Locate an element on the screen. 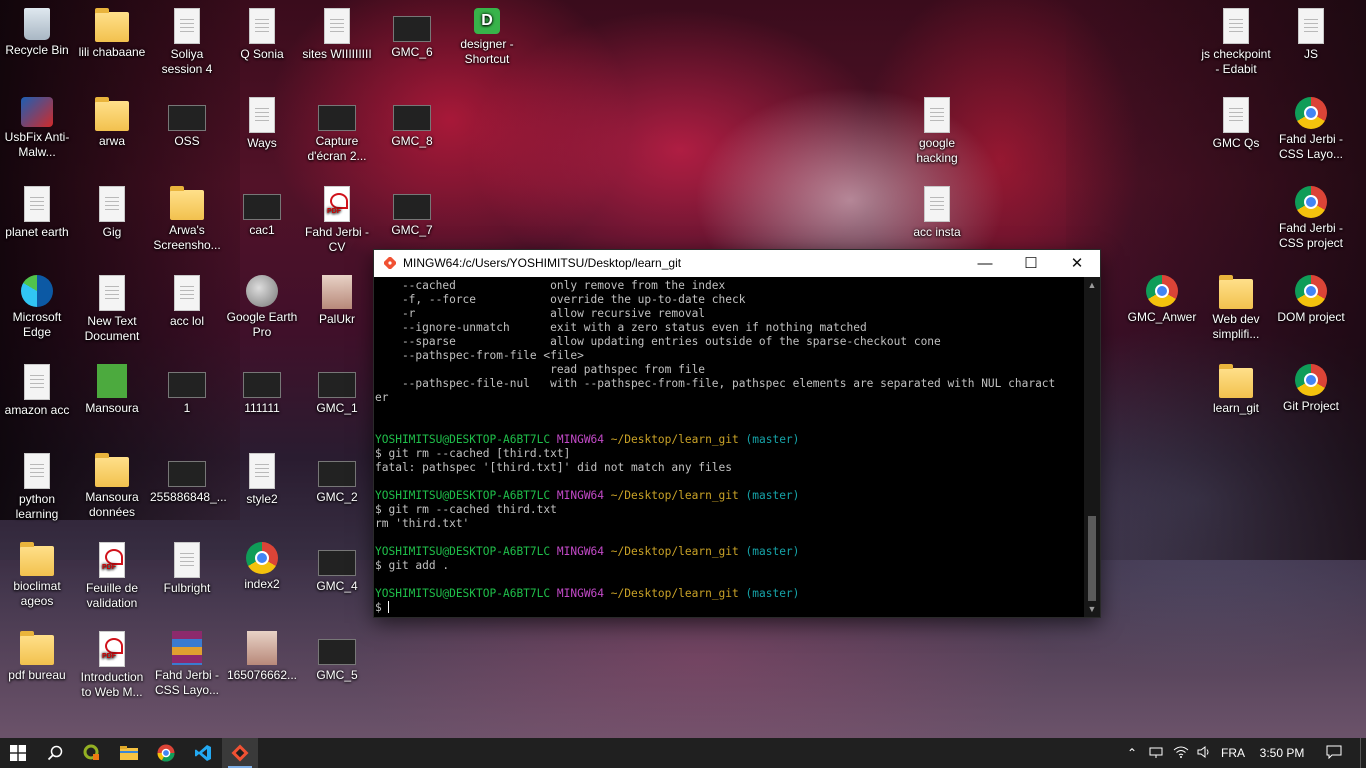  input-language: FRA is located at coordinates (1233, 753).